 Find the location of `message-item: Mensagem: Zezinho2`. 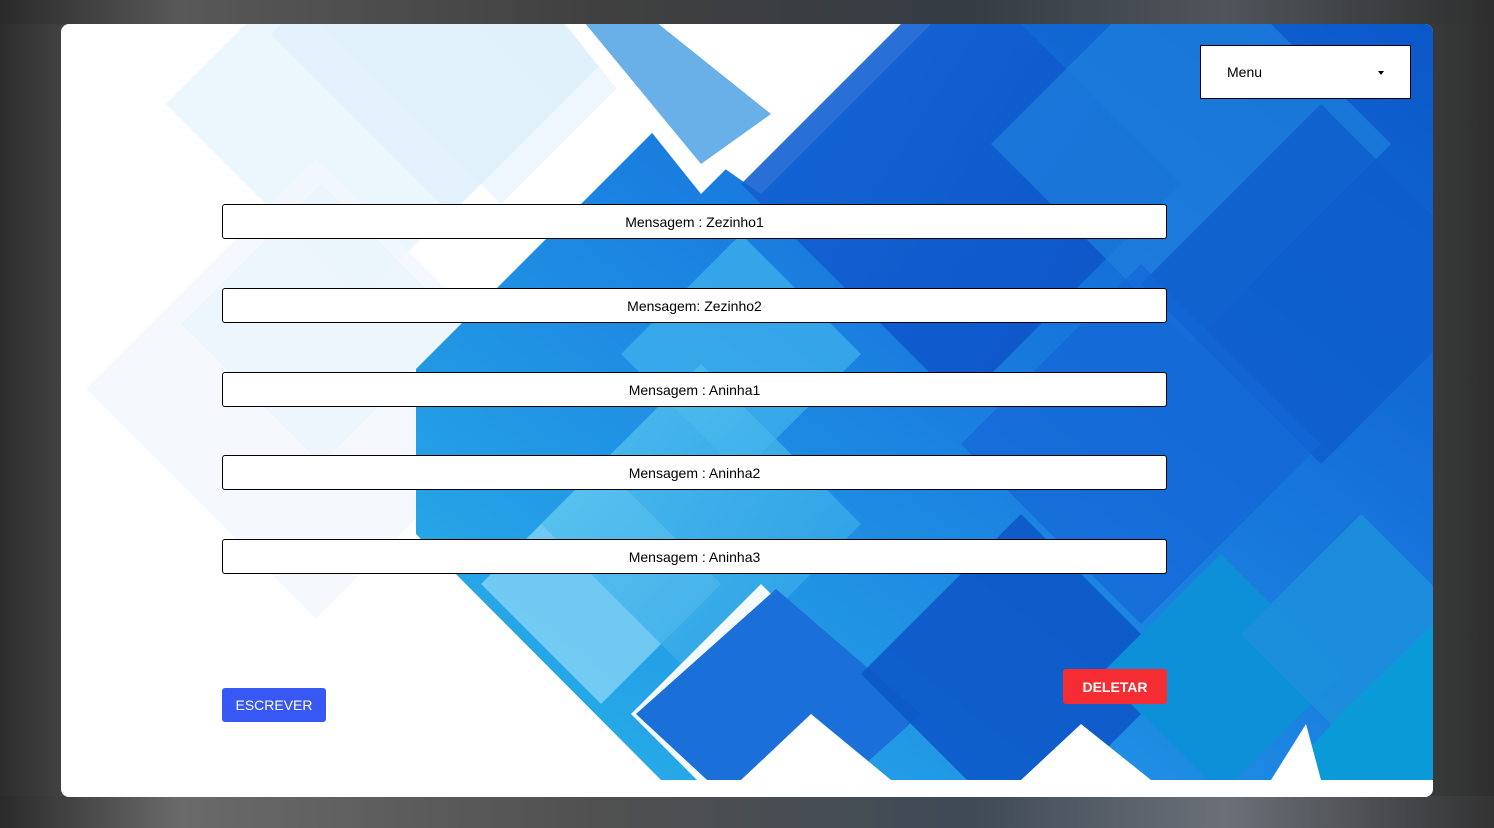

message-item: Mensagem: Zezinho2 is located at coordinates (694, 305).